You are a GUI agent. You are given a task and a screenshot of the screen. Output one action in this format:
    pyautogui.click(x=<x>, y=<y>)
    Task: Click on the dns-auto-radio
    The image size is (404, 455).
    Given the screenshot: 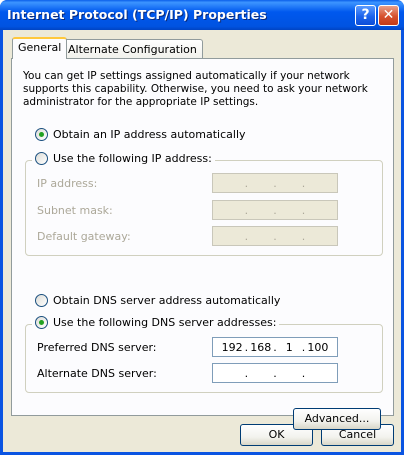 What is the action you would take?
    pyautogui.click(x=41, y=300)
    